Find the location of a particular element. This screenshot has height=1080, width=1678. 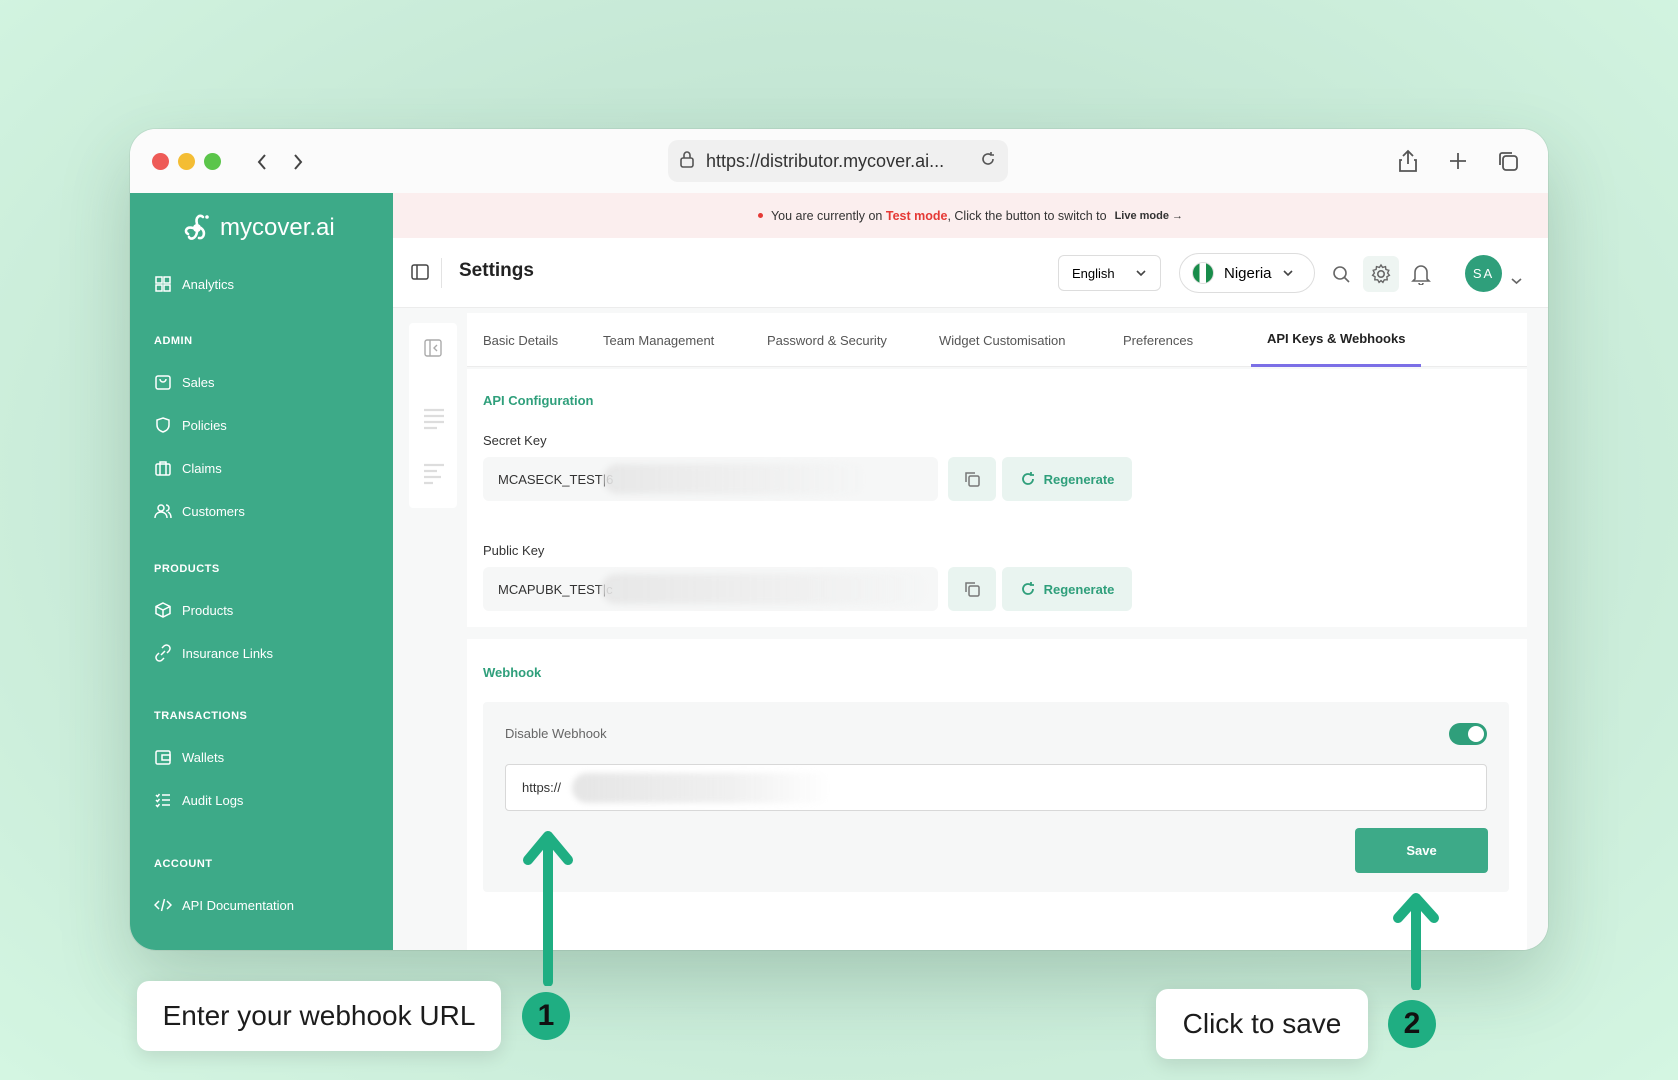

copy-public-key-button is located at coordinates (972, 589).